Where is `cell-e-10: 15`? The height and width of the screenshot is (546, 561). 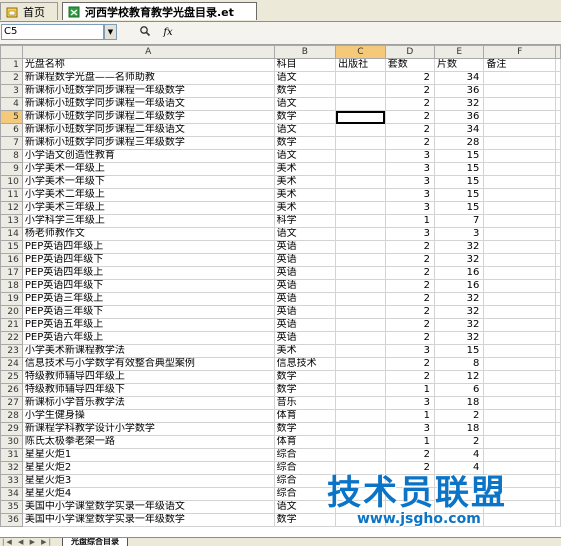 cell-e-10: 15 is located at coordinates (459, 182).